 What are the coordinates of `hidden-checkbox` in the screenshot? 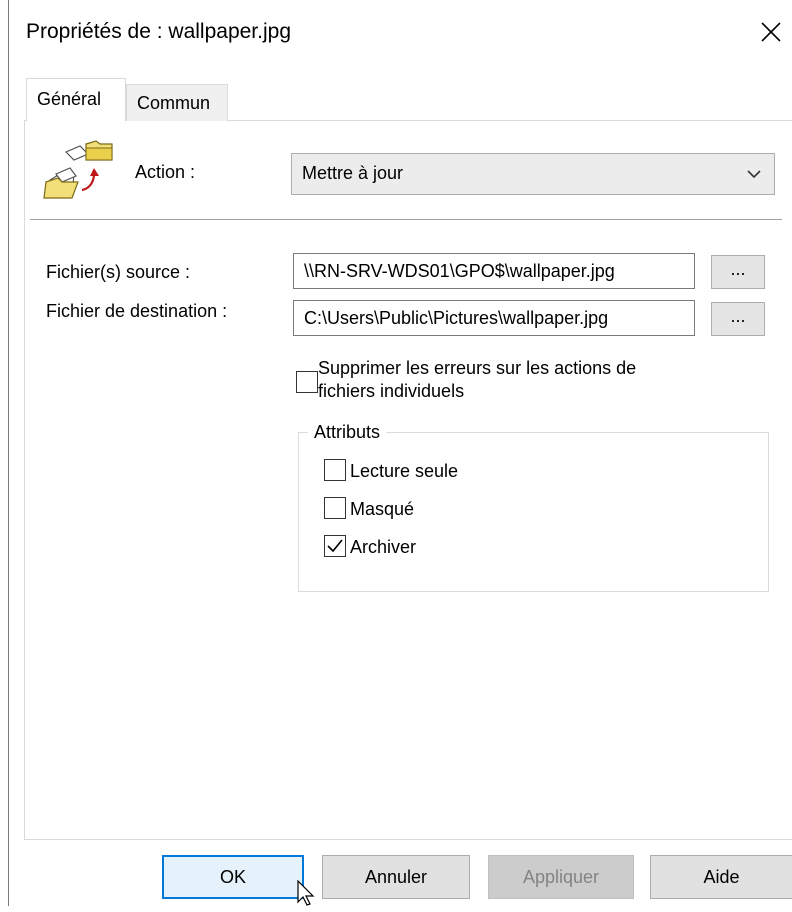 It's located at (335, 508).